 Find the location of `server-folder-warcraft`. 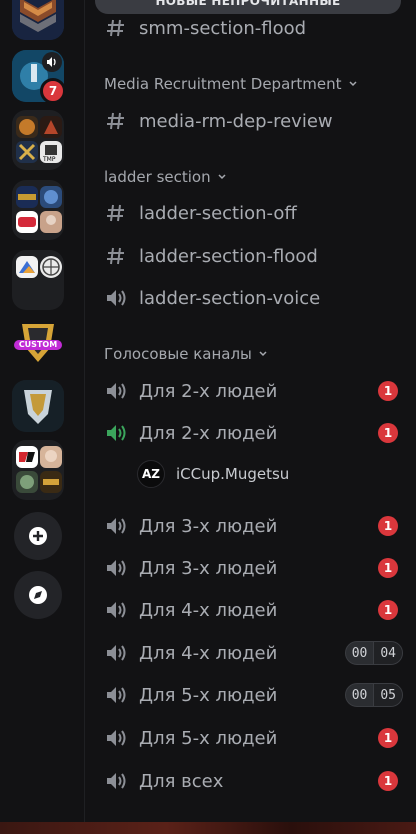

server-folder-warcraft is located at coordinates (38, 210).